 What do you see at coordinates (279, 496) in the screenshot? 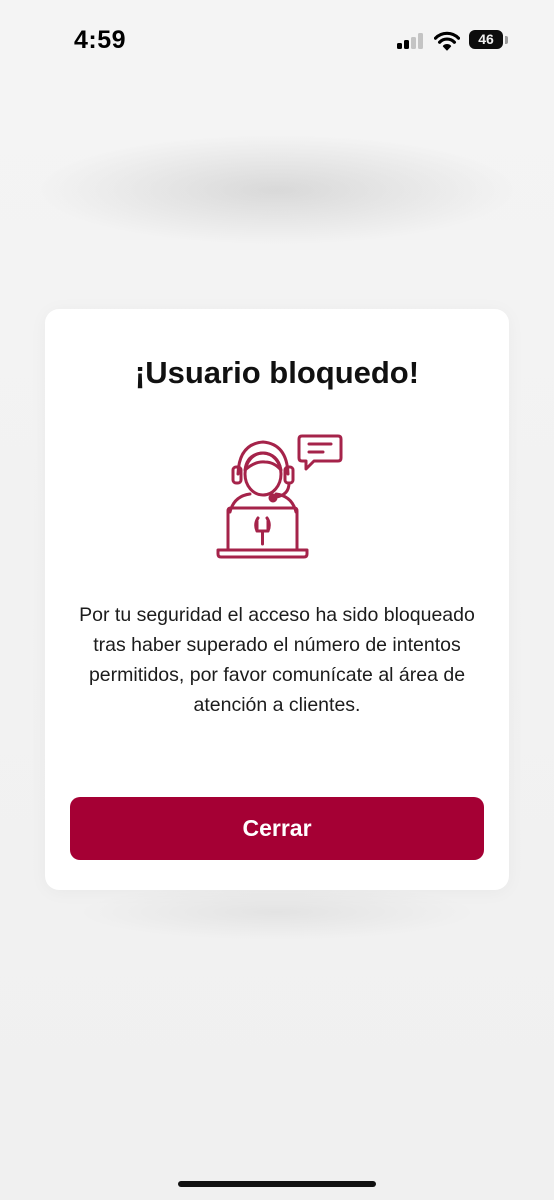
I see `customer-support-agent-icon` at bounding box center [279, 496].